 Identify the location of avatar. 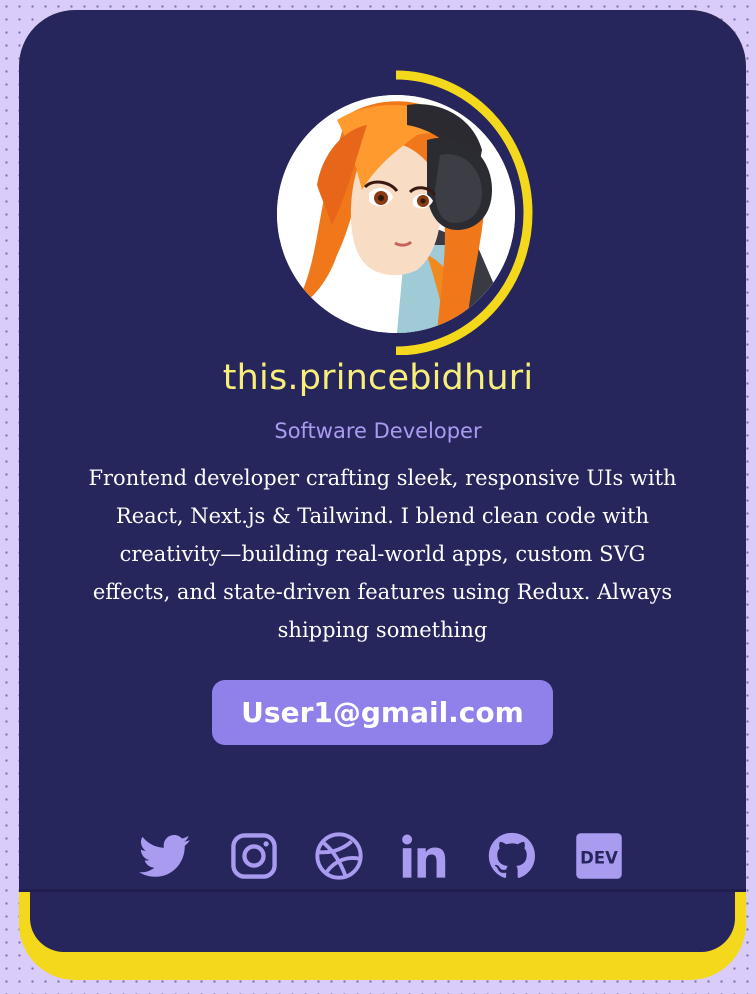
(396, 214).